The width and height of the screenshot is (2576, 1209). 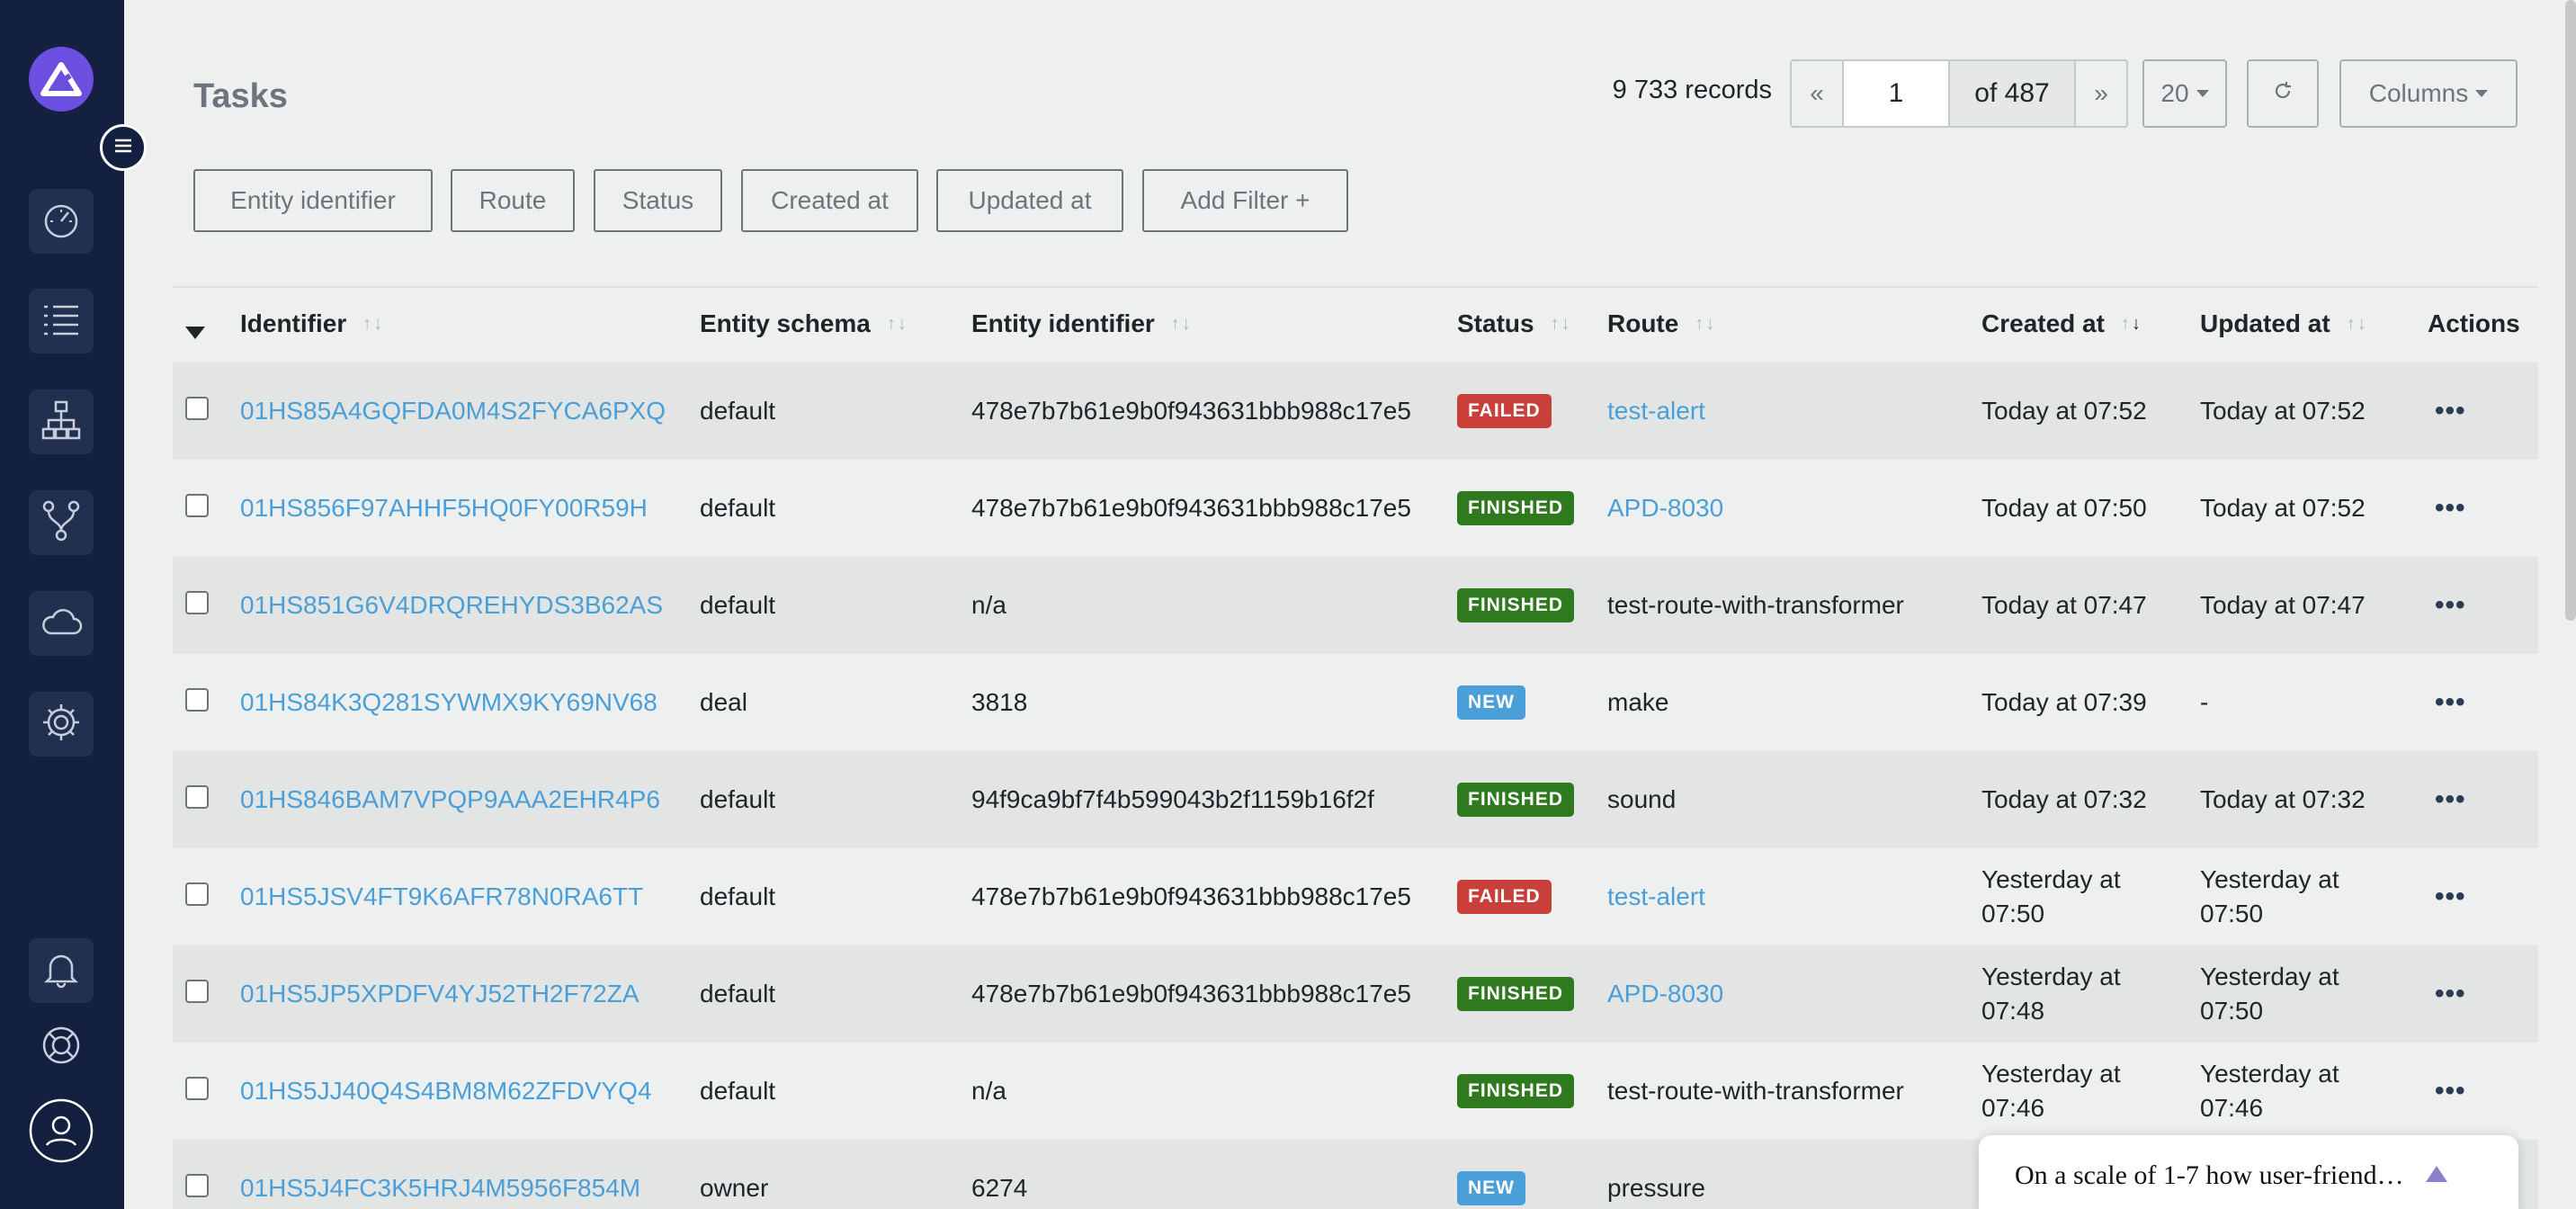 I want to click on column-label: Route, so click(x=1643, y=323).